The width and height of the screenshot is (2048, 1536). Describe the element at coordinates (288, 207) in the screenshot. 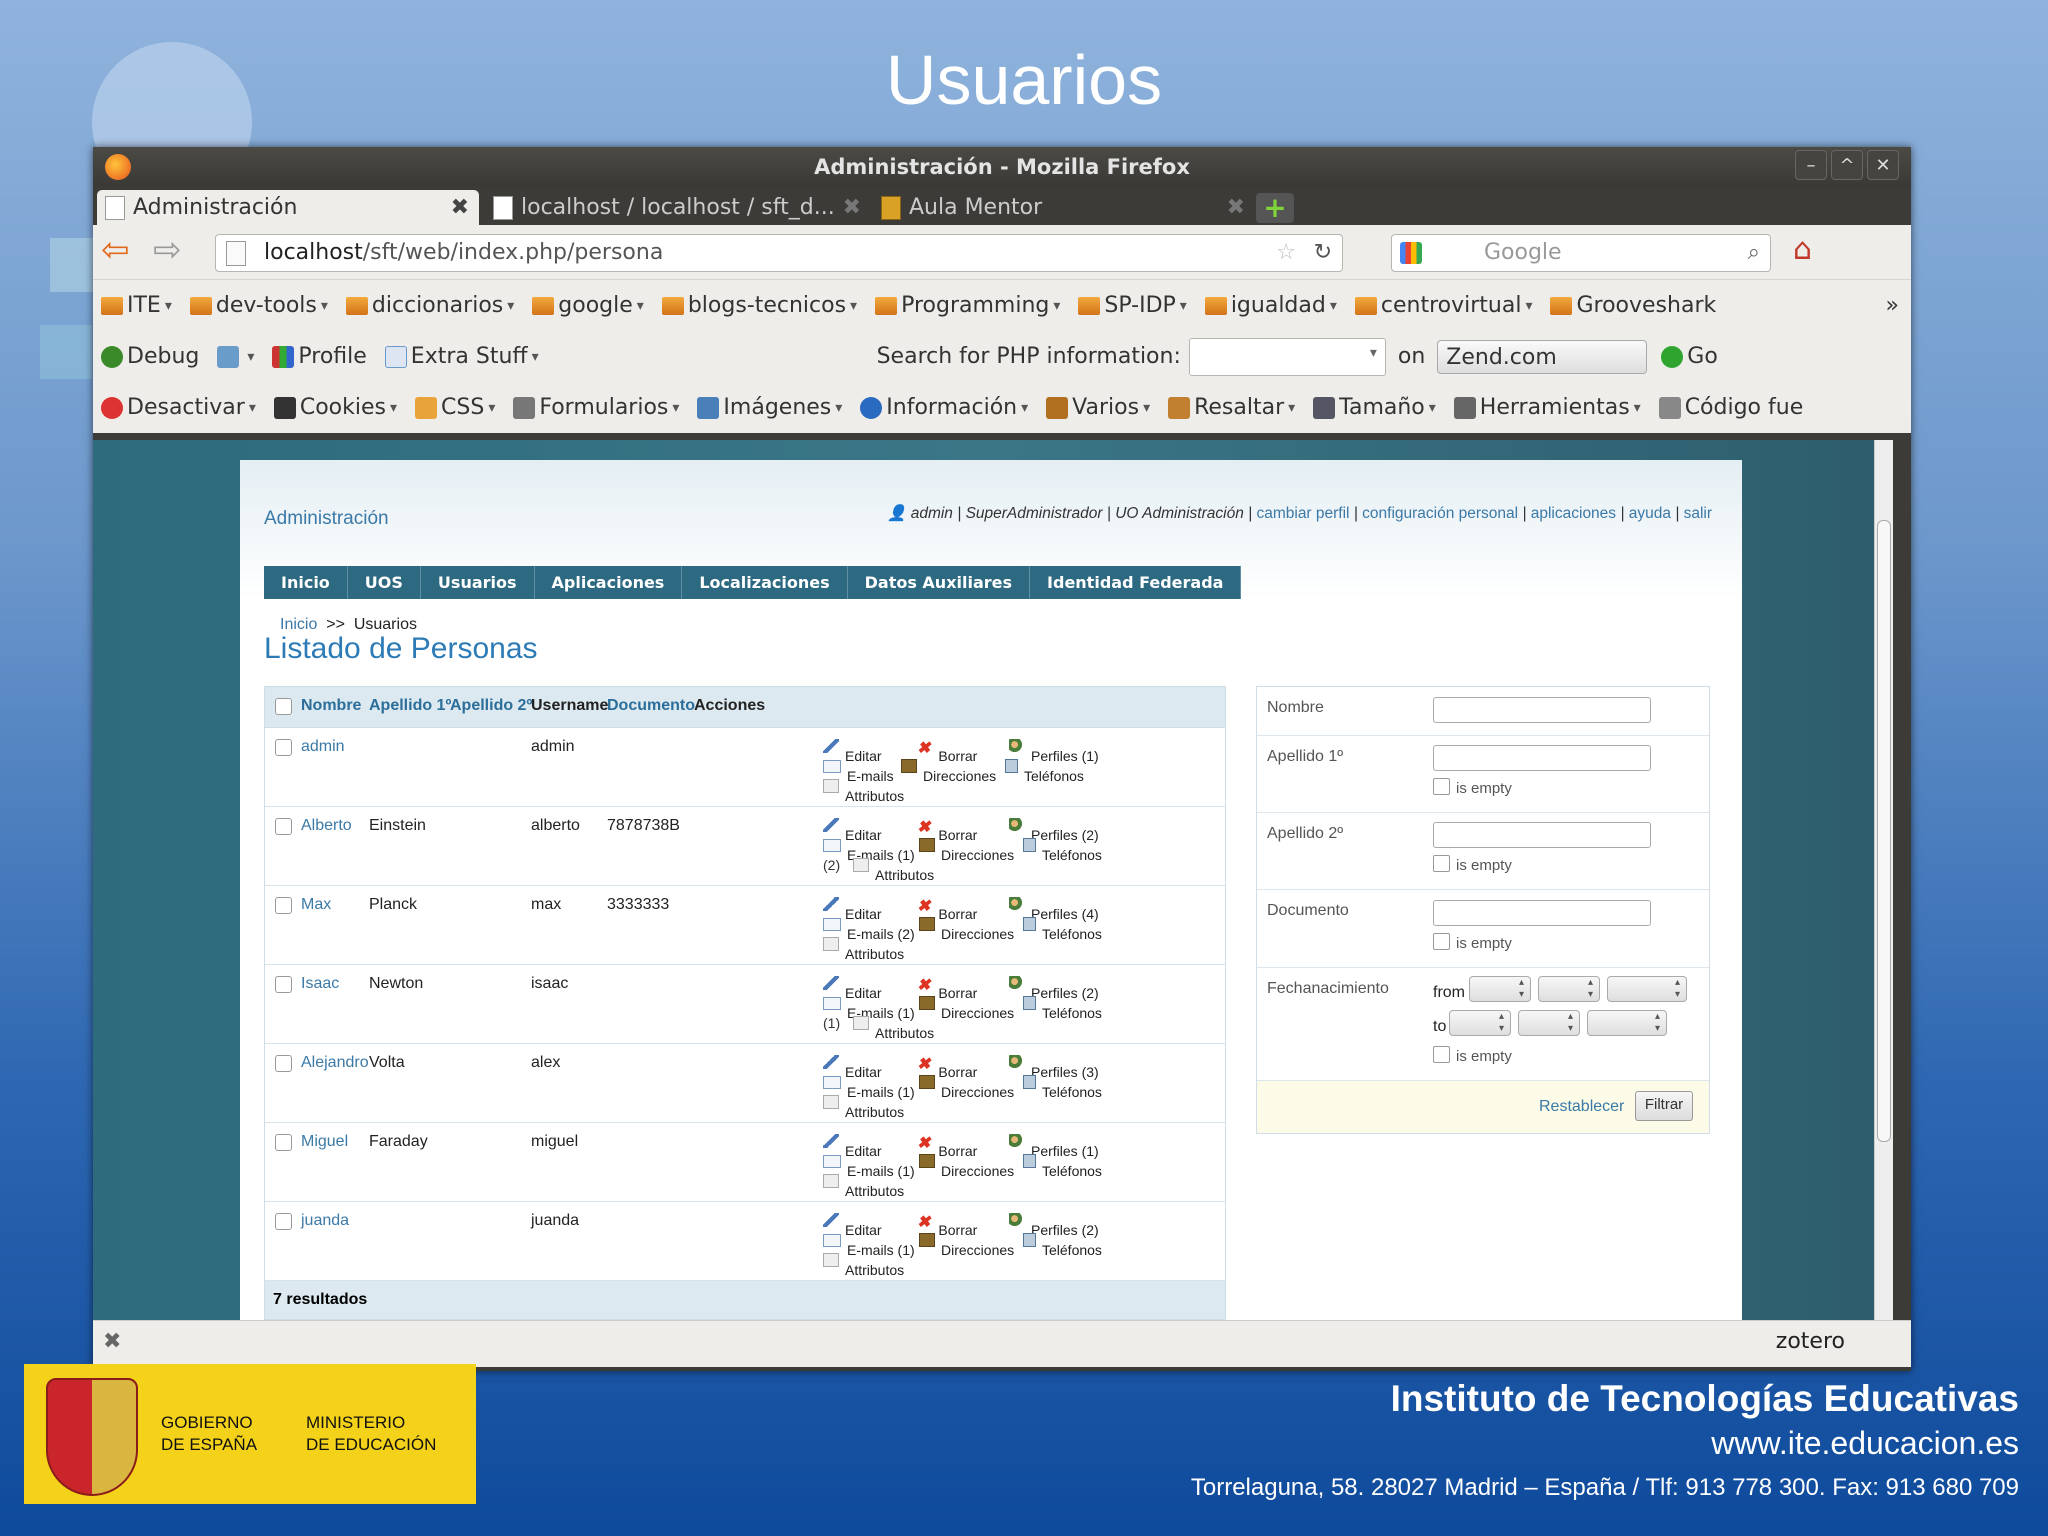

I see `tab-administracion: Administración ✖` at that location.